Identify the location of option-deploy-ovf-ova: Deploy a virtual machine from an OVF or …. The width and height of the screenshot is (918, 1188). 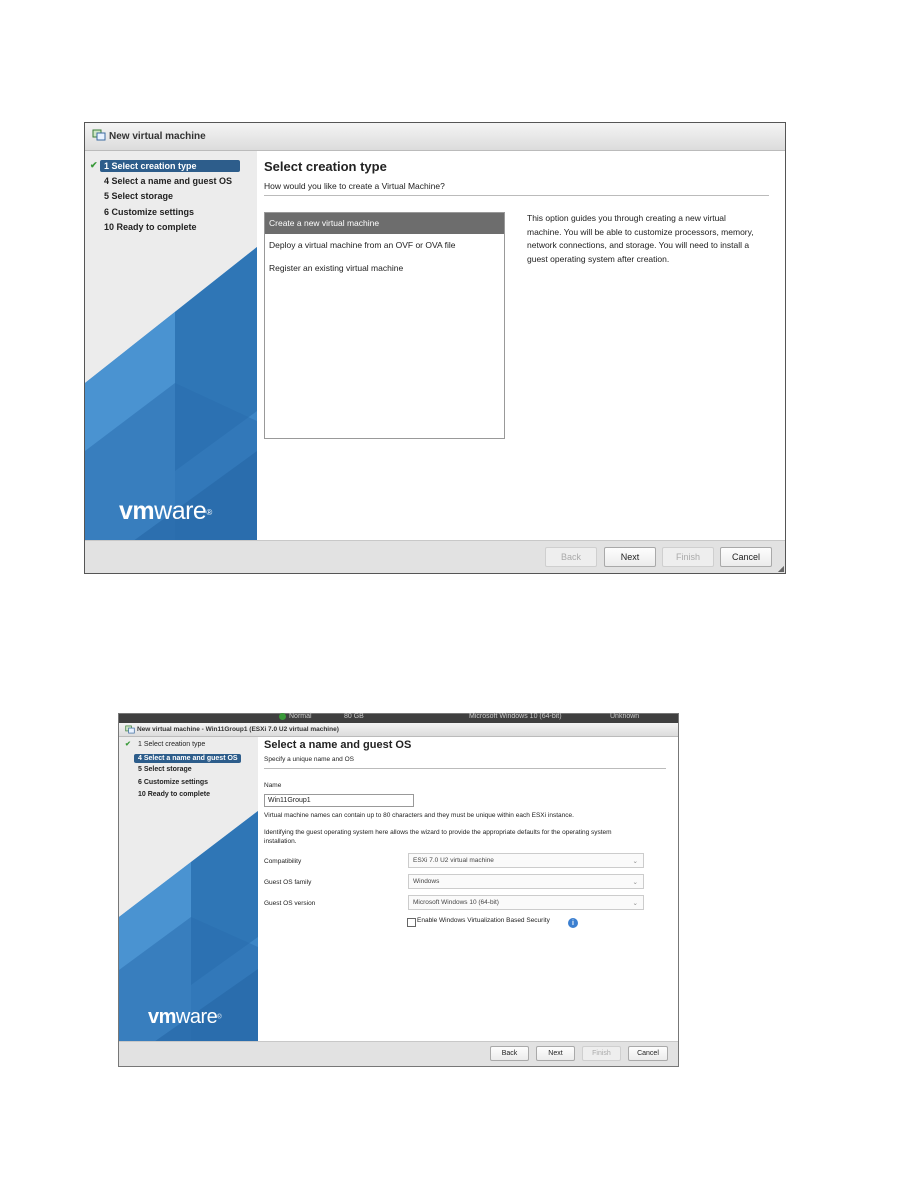
(384, 245).